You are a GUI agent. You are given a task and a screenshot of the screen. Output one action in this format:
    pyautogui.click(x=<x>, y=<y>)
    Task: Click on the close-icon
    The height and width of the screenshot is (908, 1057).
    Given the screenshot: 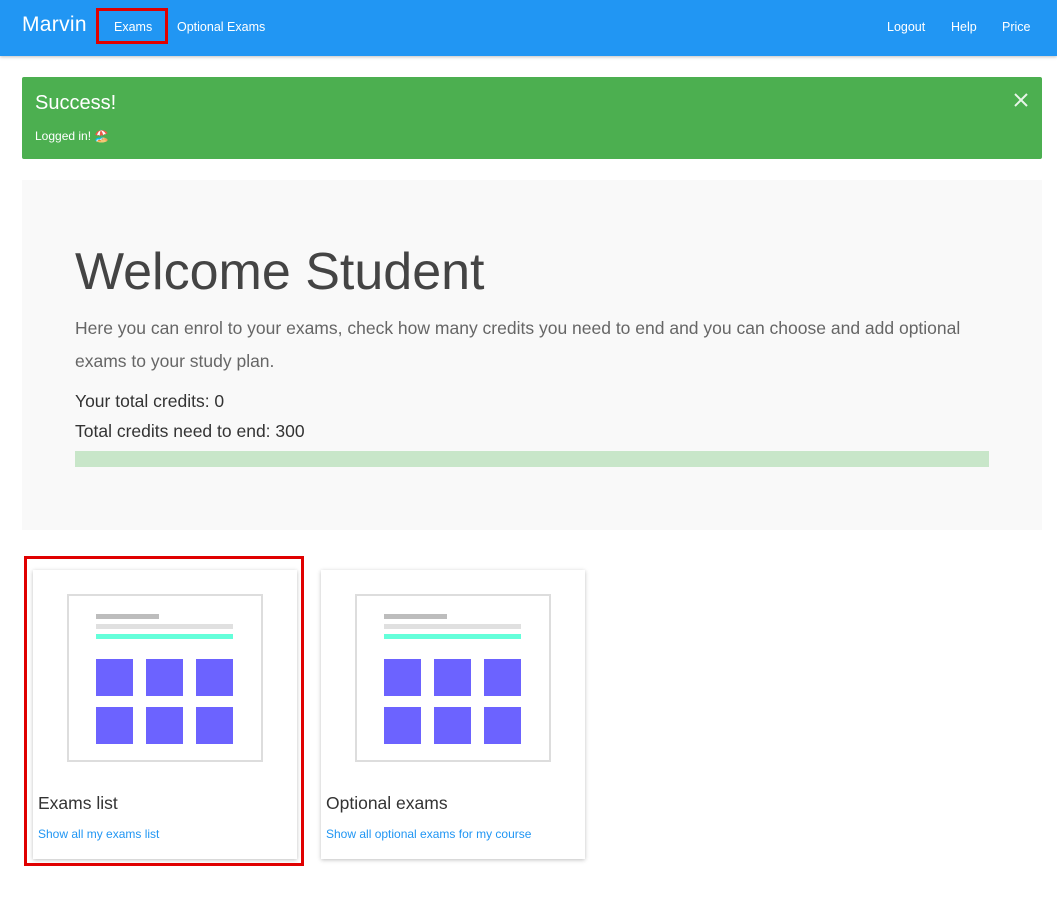 What is the action you would take?
    pyautogui.click(x=1021, y=100)
    